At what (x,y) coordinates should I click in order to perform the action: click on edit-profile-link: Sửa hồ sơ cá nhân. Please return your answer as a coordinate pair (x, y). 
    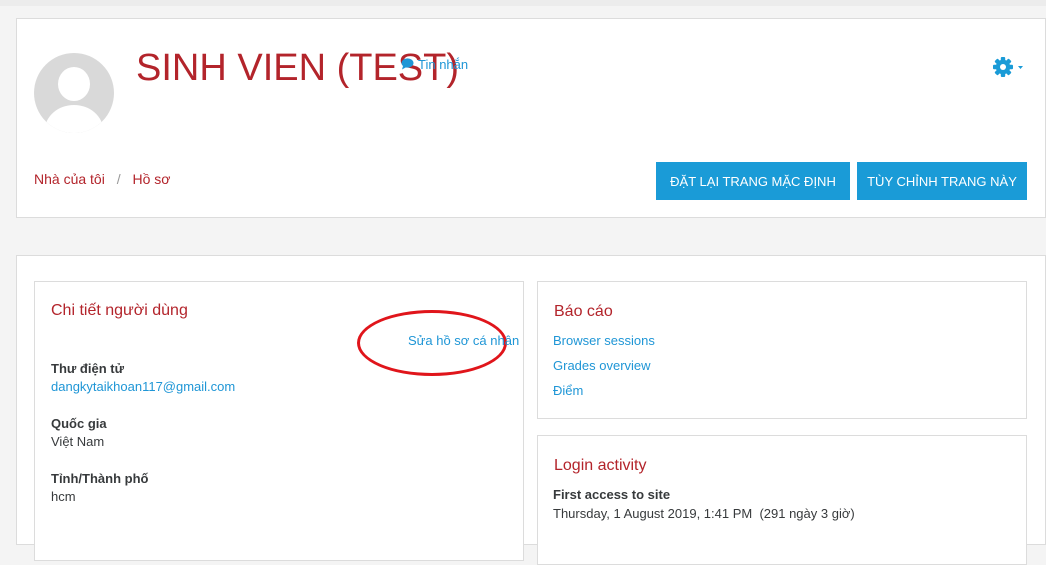
    Looking at the image, I should click on (463, 340).